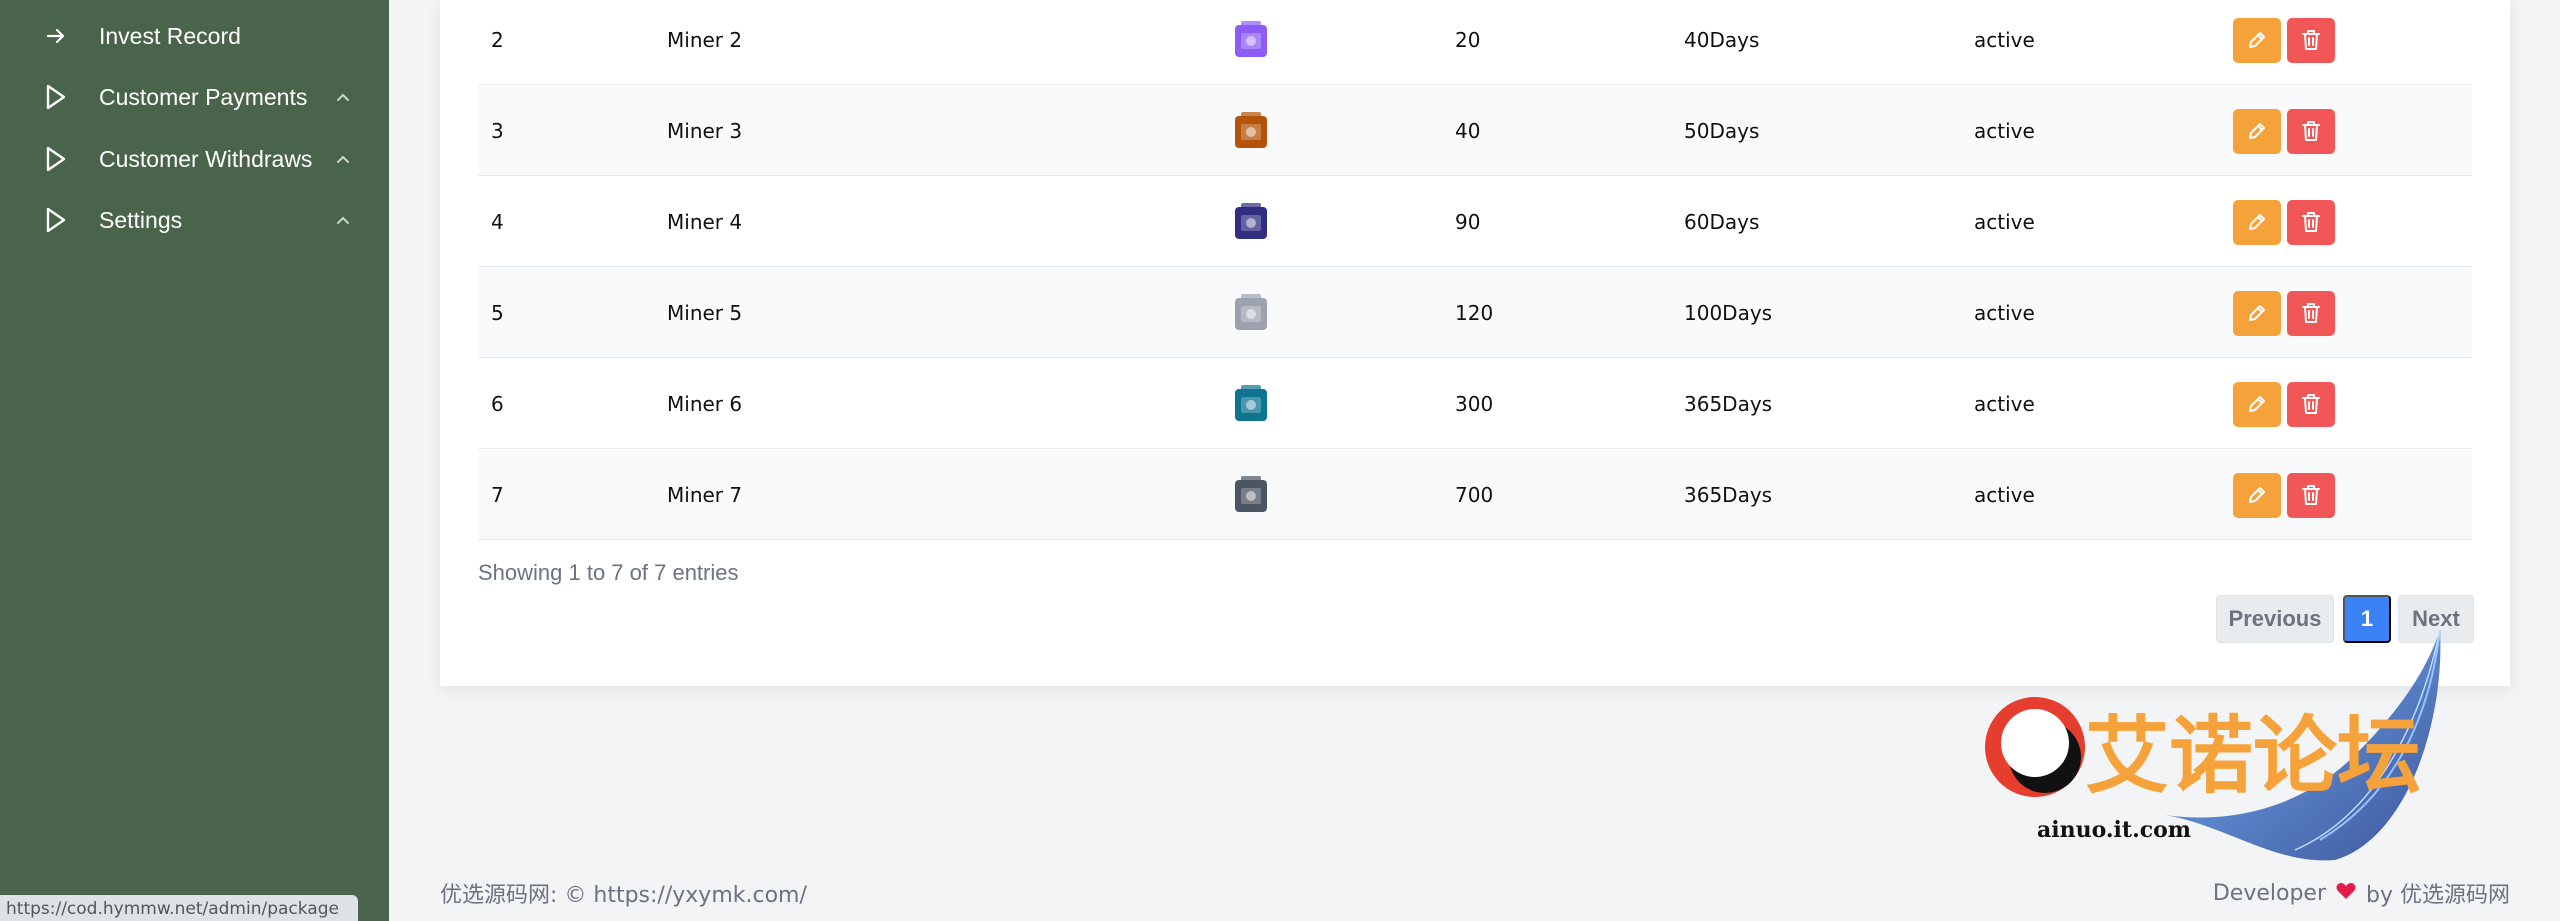  What do you see at coordinates (1468, 222) in the screenshot?
I see `row-price: 90` at bounding box center [1468, 222].